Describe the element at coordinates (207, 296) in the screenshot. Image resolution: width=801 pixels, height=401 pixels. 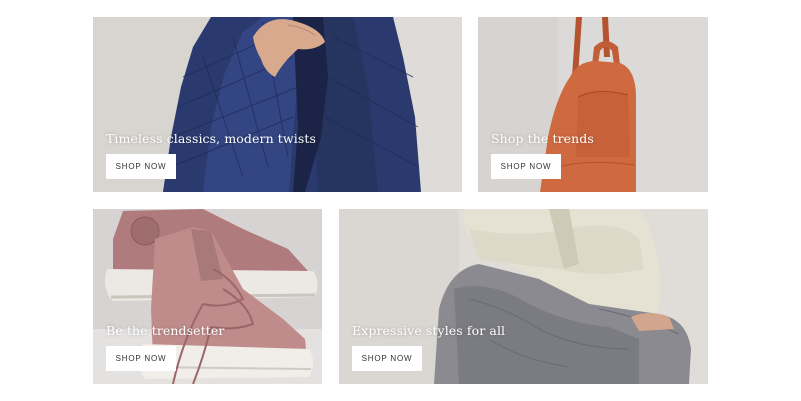
I see `promo-tile-sneakers: Be the trendsetter SHOP NOW` at that location.